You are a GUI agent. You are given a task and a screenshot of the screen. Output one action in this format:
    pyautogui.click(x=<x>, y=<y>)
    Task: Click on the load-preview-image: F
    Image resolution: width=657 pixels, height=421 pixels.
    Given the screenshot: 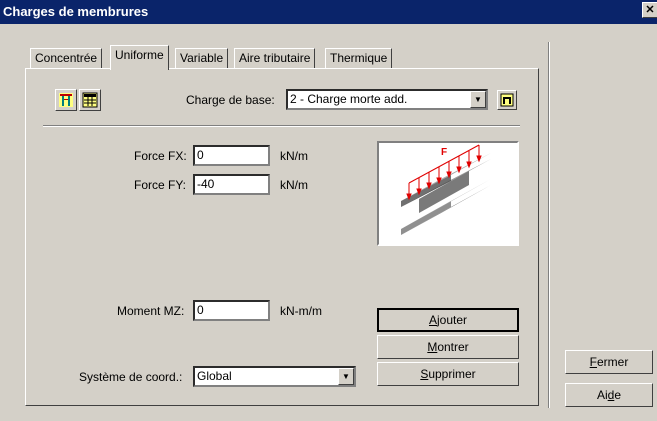 What is the action you would take?
    pyautogui.click(x=448, y=193)
    